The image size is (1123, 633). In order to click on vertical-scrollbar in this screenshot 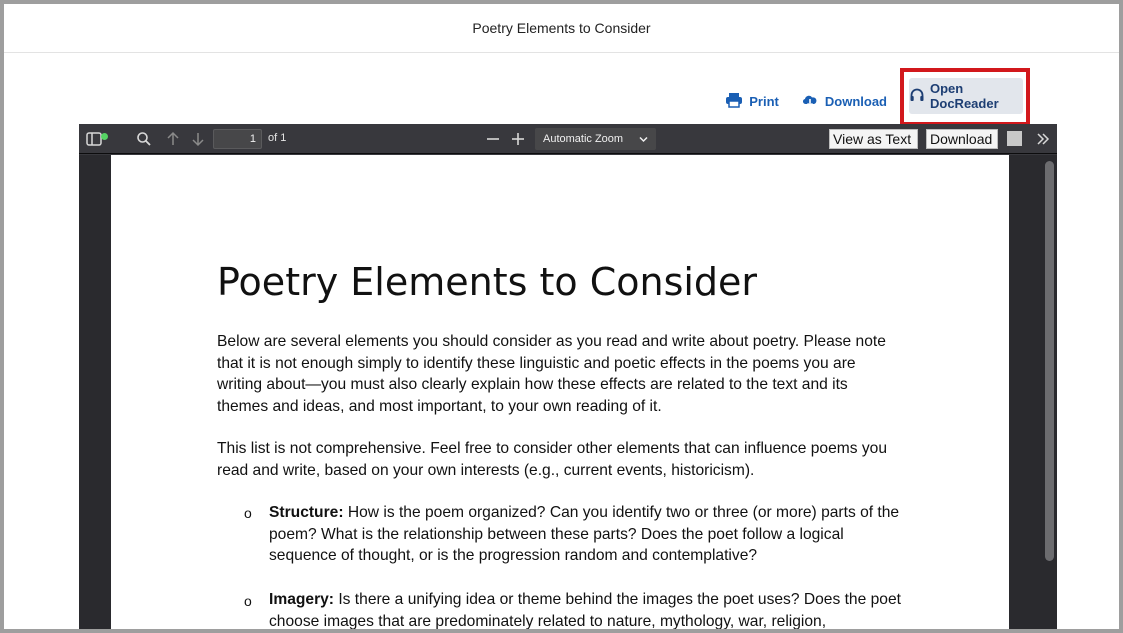, I will do `click(1049, 361)`.